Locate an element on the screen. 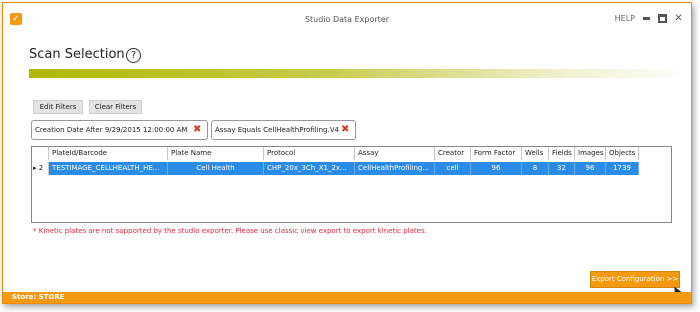 The width and height of the screenshot is (700, 312). row-indicator: ▸ 2 is located at coordinates (40, 168).